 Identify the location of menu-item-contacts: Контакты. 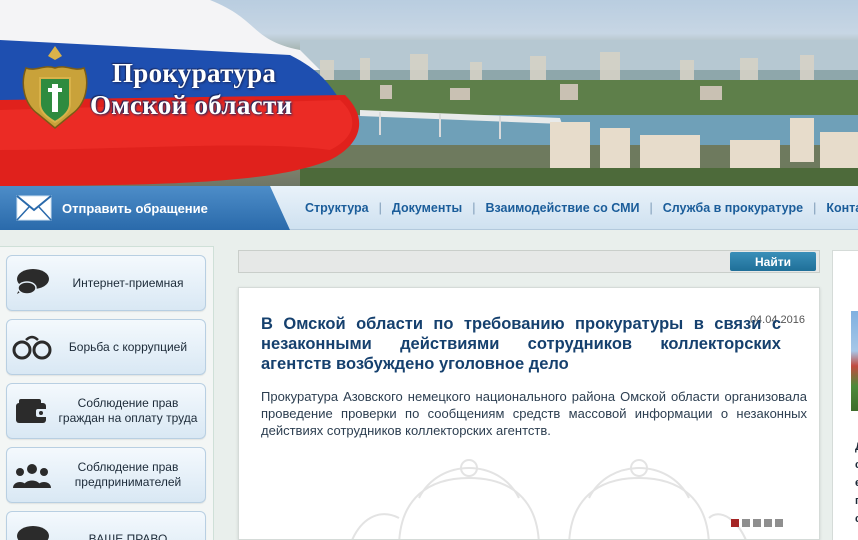
(842, 208).